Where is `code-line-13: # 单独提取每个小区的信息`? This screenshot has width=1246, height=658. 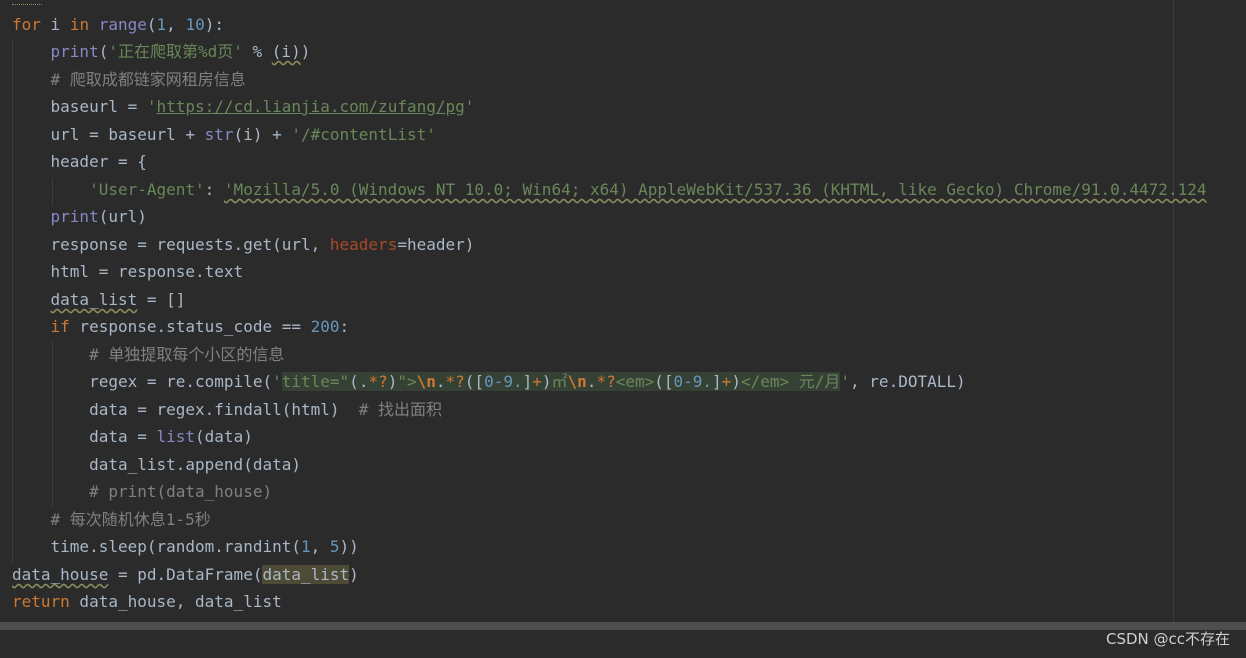 code-line-13: # 单独提取每个小区的信息 is located at coordinates (148, 354).